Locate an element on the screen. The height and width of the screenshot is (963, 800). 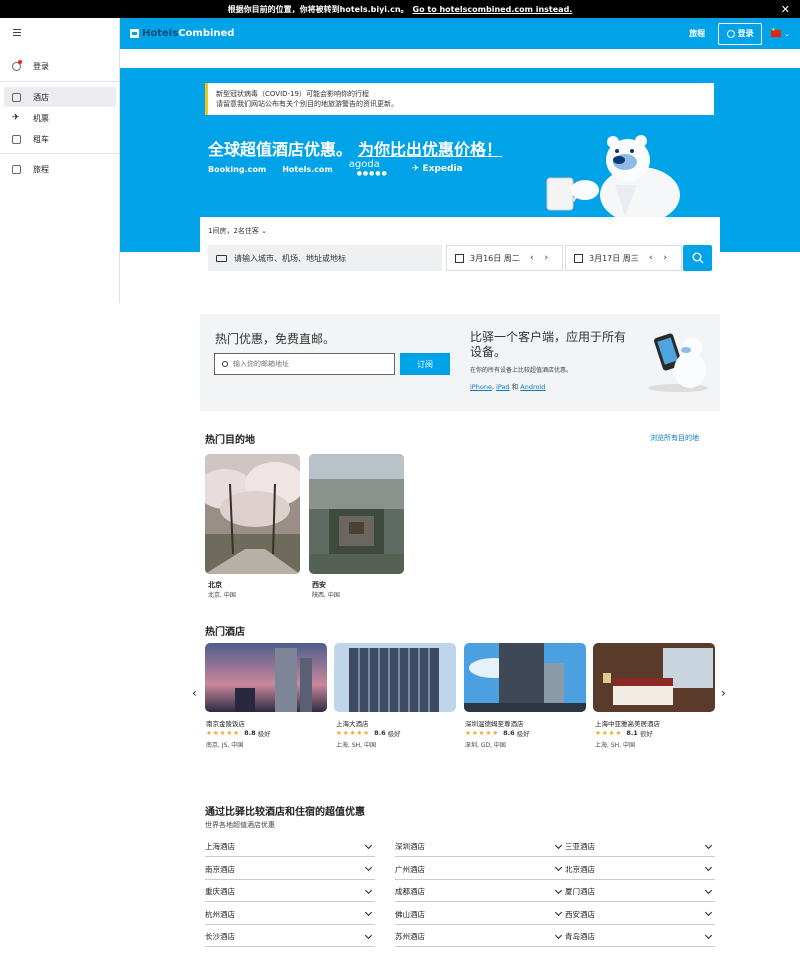
deal-city-item: 青岛酒店 is located at coordinates (640, 937).